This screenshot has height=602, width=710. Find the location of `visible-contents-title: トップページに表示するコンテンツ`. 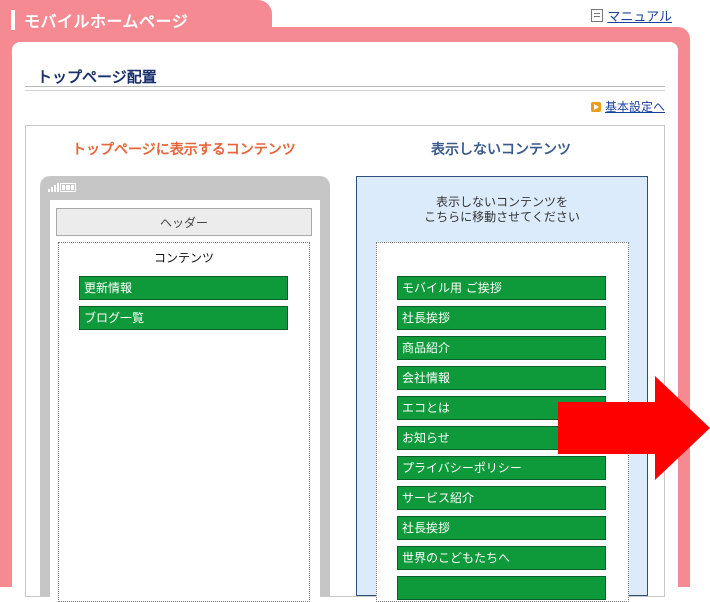

visible-contents-title: トップページに表示するコンテンツ is located at coordinates (184, 150).